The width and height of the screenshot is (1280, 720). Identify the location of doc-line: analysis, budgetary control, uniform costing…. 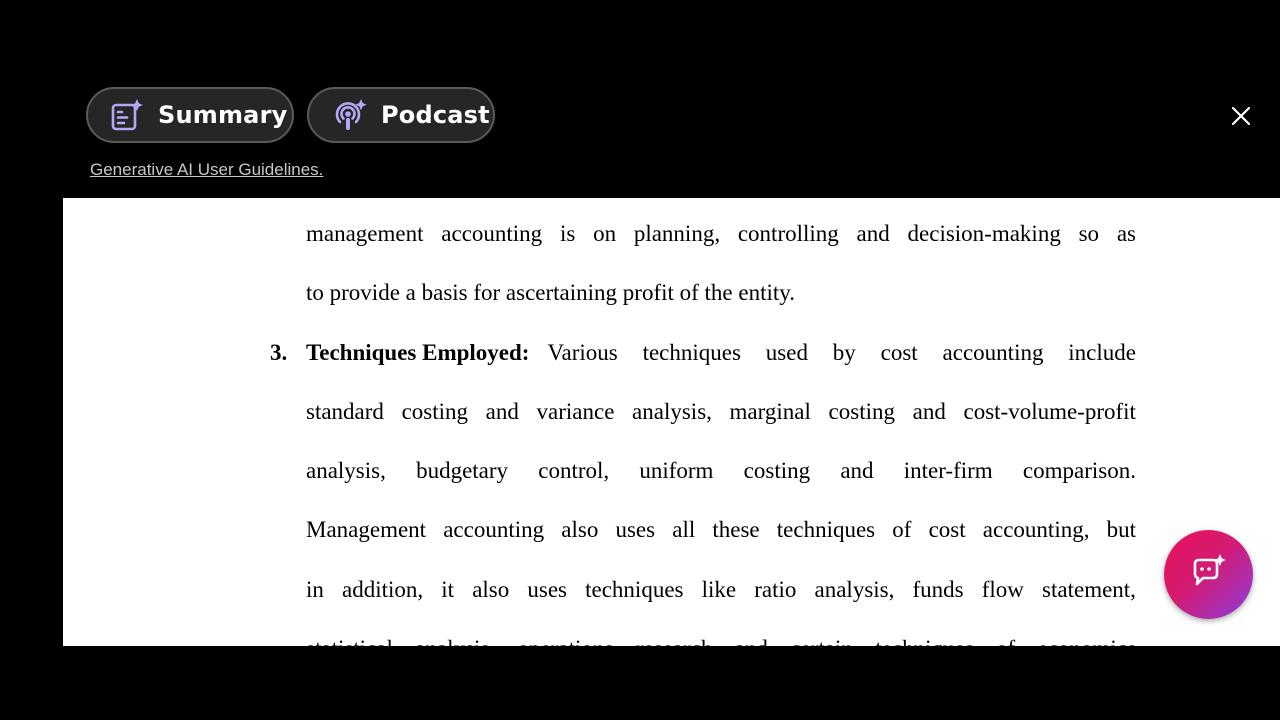
(721, 471).